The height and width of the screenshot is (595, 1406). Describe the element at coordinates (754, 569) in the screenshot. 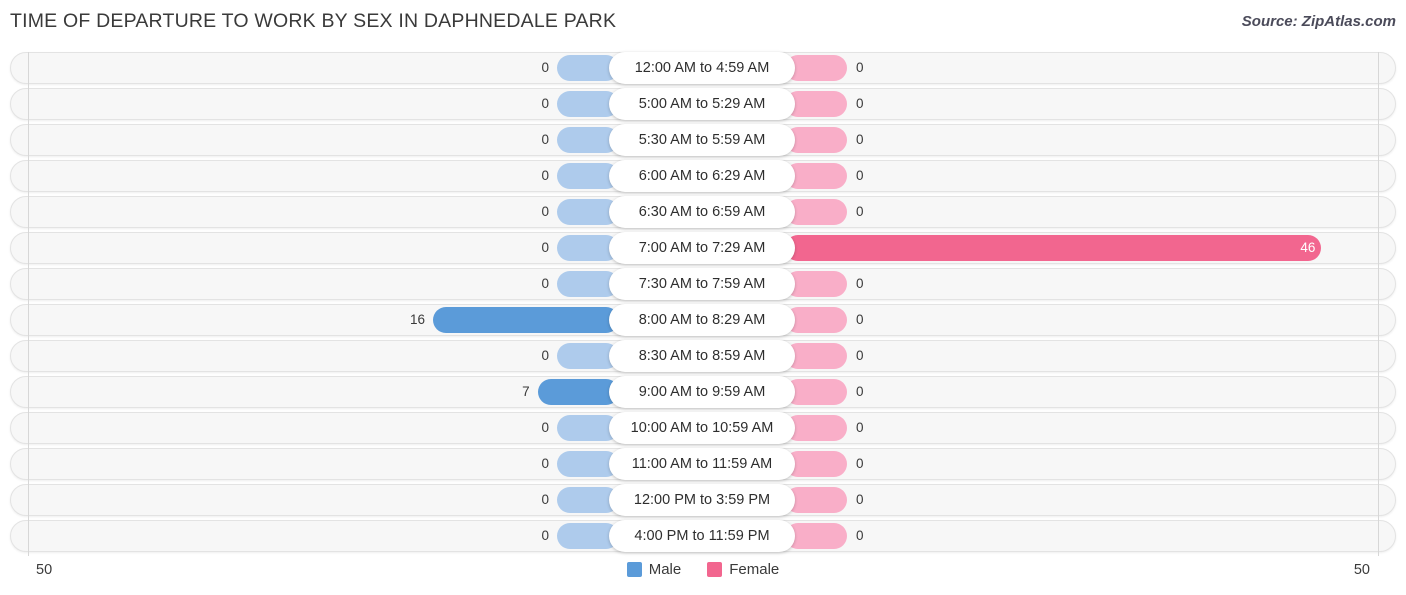

I see `legend-label: Female` at that location.